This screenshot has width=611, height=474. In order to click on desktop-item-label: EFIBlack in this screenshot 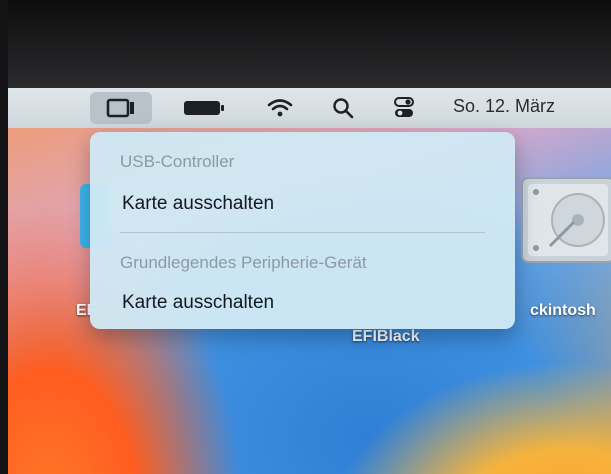, I will do `click(386, 337)`.